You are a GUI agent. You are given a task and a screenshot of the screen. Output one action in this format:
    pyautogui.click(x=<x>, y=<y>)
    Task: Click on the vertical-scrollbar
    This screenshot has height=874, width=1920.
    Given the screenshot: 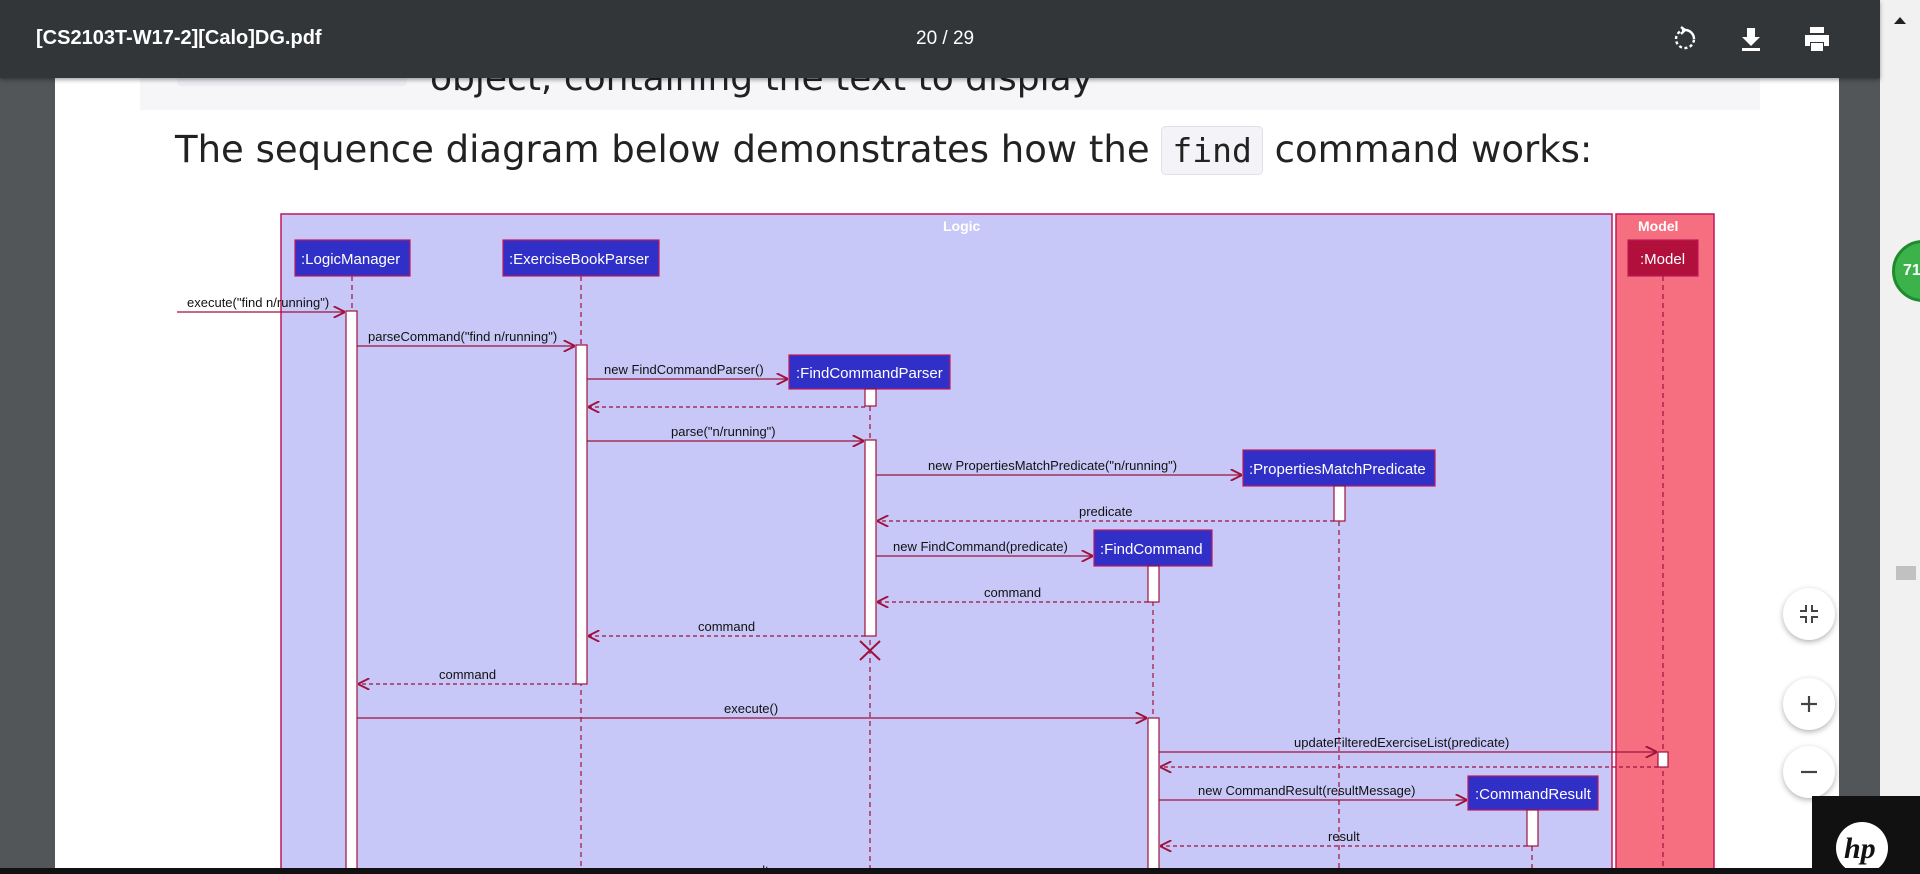 What is the action you would take?
    pyautogui.click(x=1900, y=437)
    